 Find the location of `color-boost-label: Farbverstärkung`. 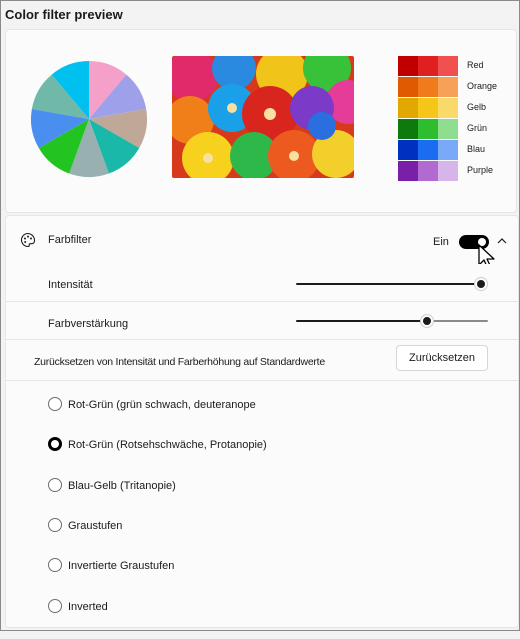

color-boost-label: Farbverstärkung is located at coordinates (88, 324).